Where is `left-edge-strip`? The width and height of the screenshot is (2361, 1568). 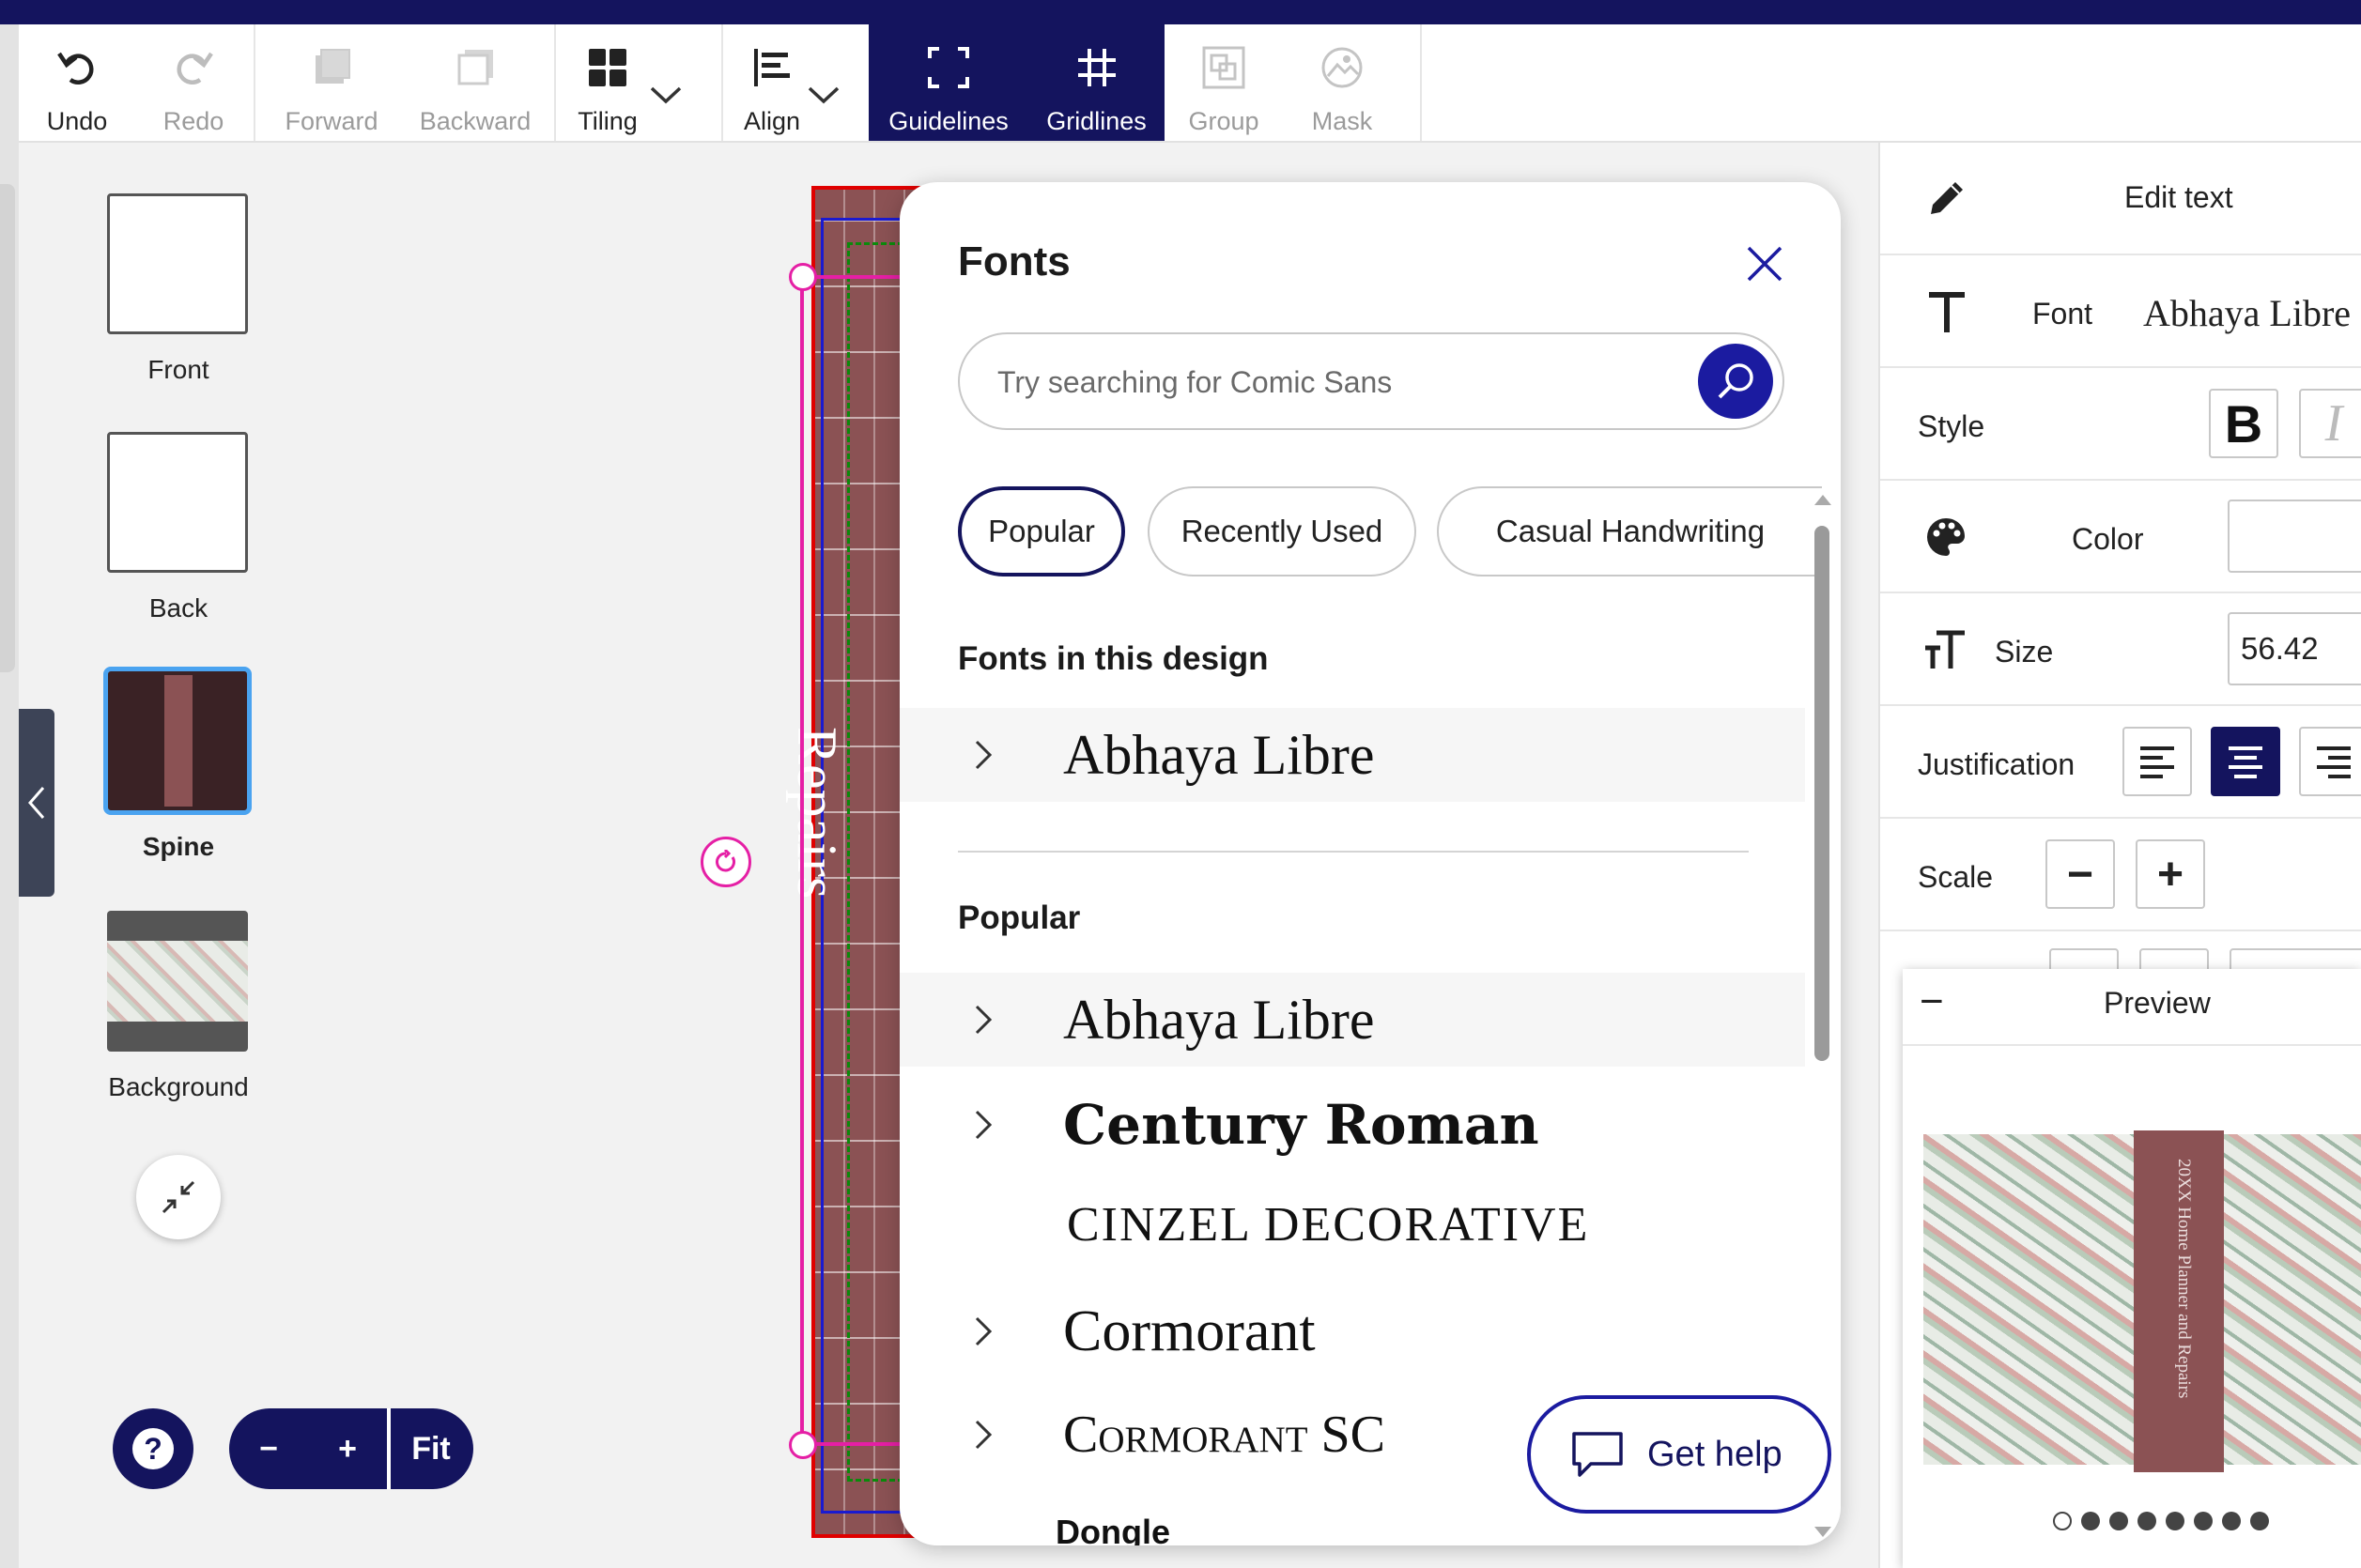 left-edge-strip is located at coordinates (9, 796).